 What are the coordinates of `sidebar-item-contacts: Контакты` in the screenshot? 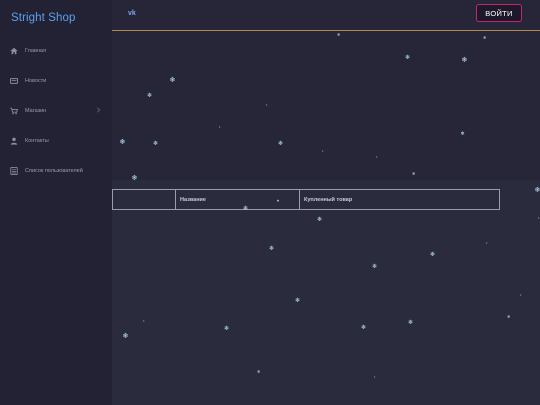 It's located at (59, 141).